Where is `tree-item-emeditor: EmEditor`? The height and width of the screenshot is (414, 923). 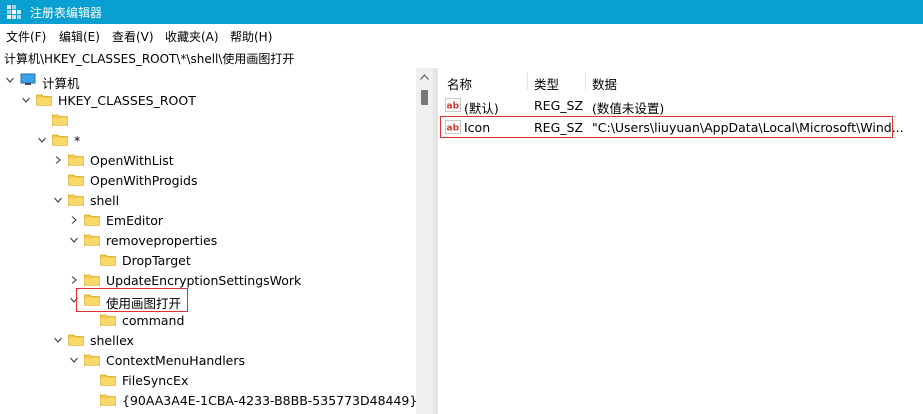 tree-item-emeditor: EmEditor is located at coordinates (208, 220).